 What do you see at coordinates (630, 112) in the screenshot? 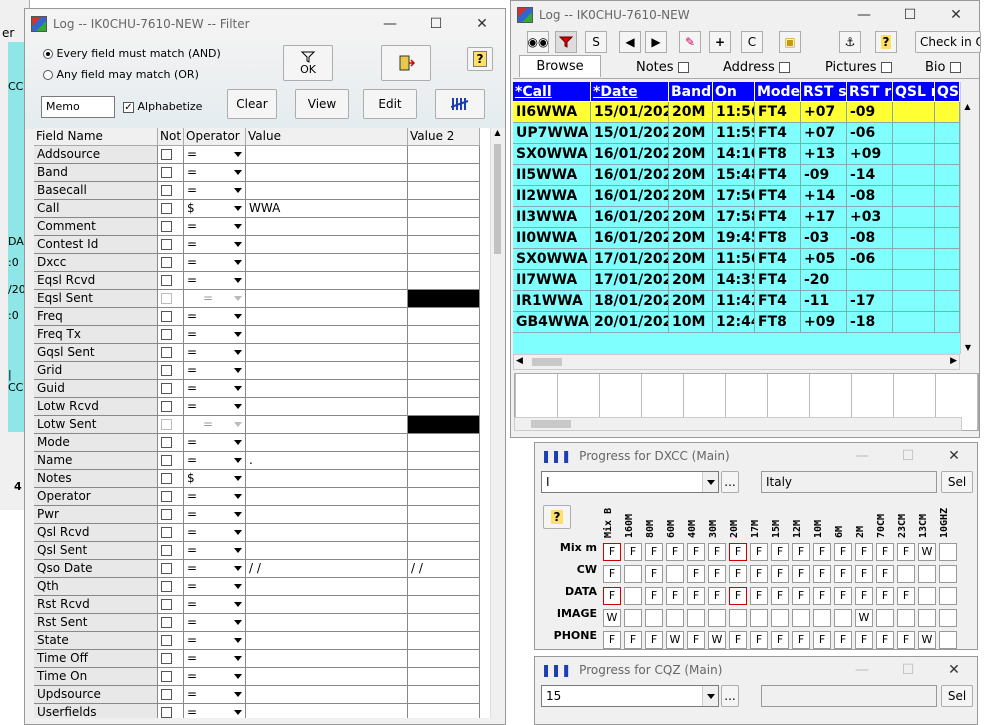
I see `log-cell: 15/01/2024` at bounding box center [630, 112].